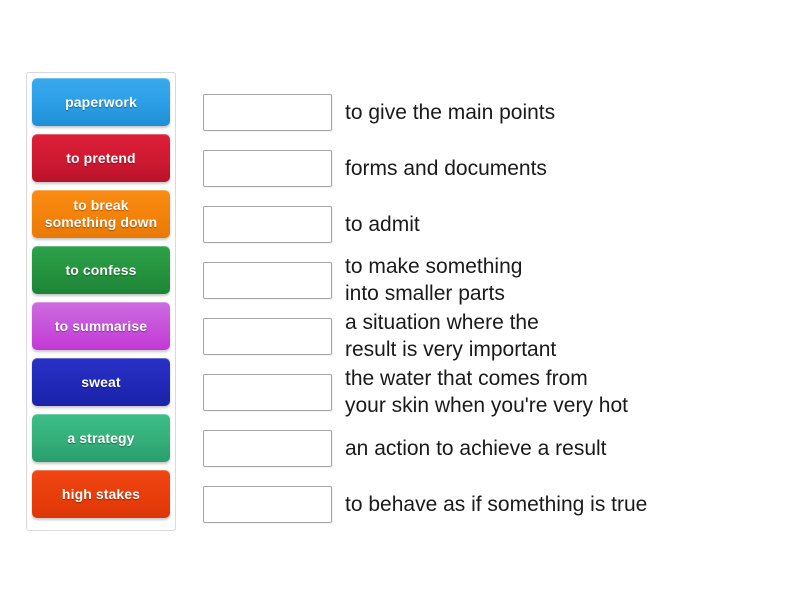  I want to click on word-tile-label: to pretend, so click(101, 157).